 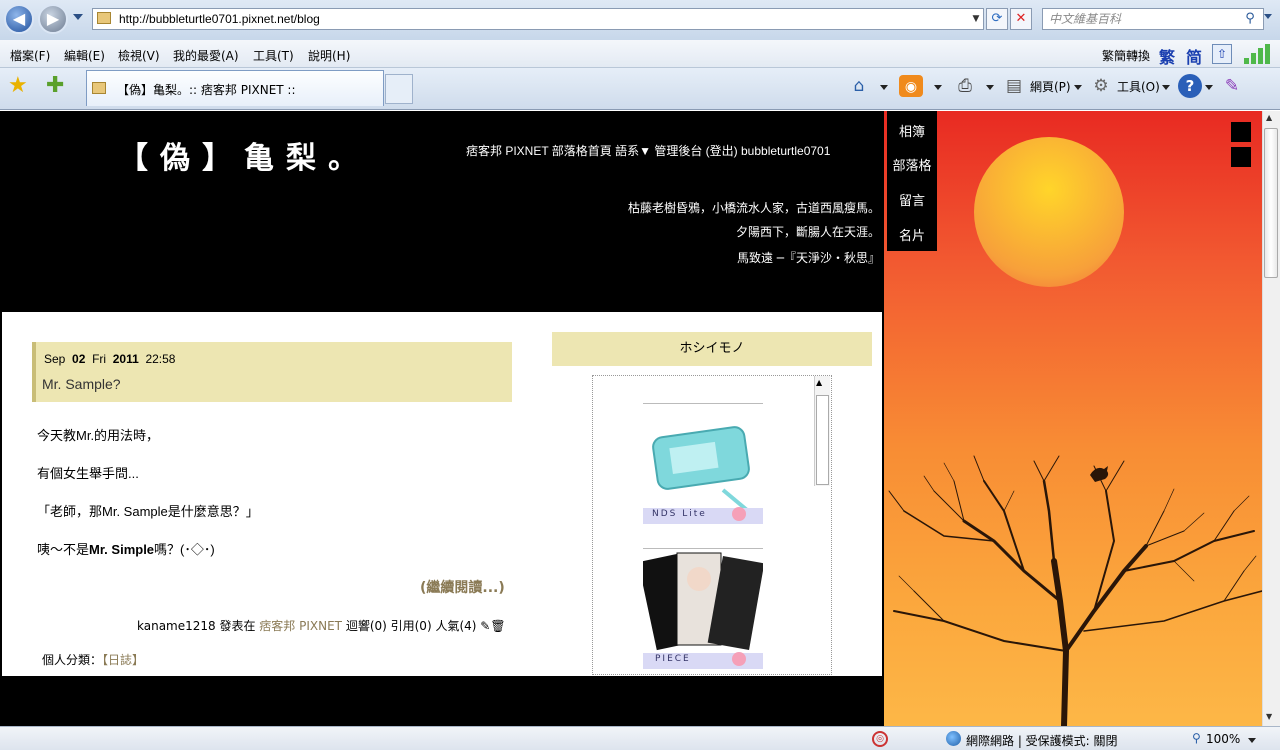 What do you see at coordinates (1166, 87) in the screenshot?
I see `tools-dropdown` at bounding box center [1166, 87].